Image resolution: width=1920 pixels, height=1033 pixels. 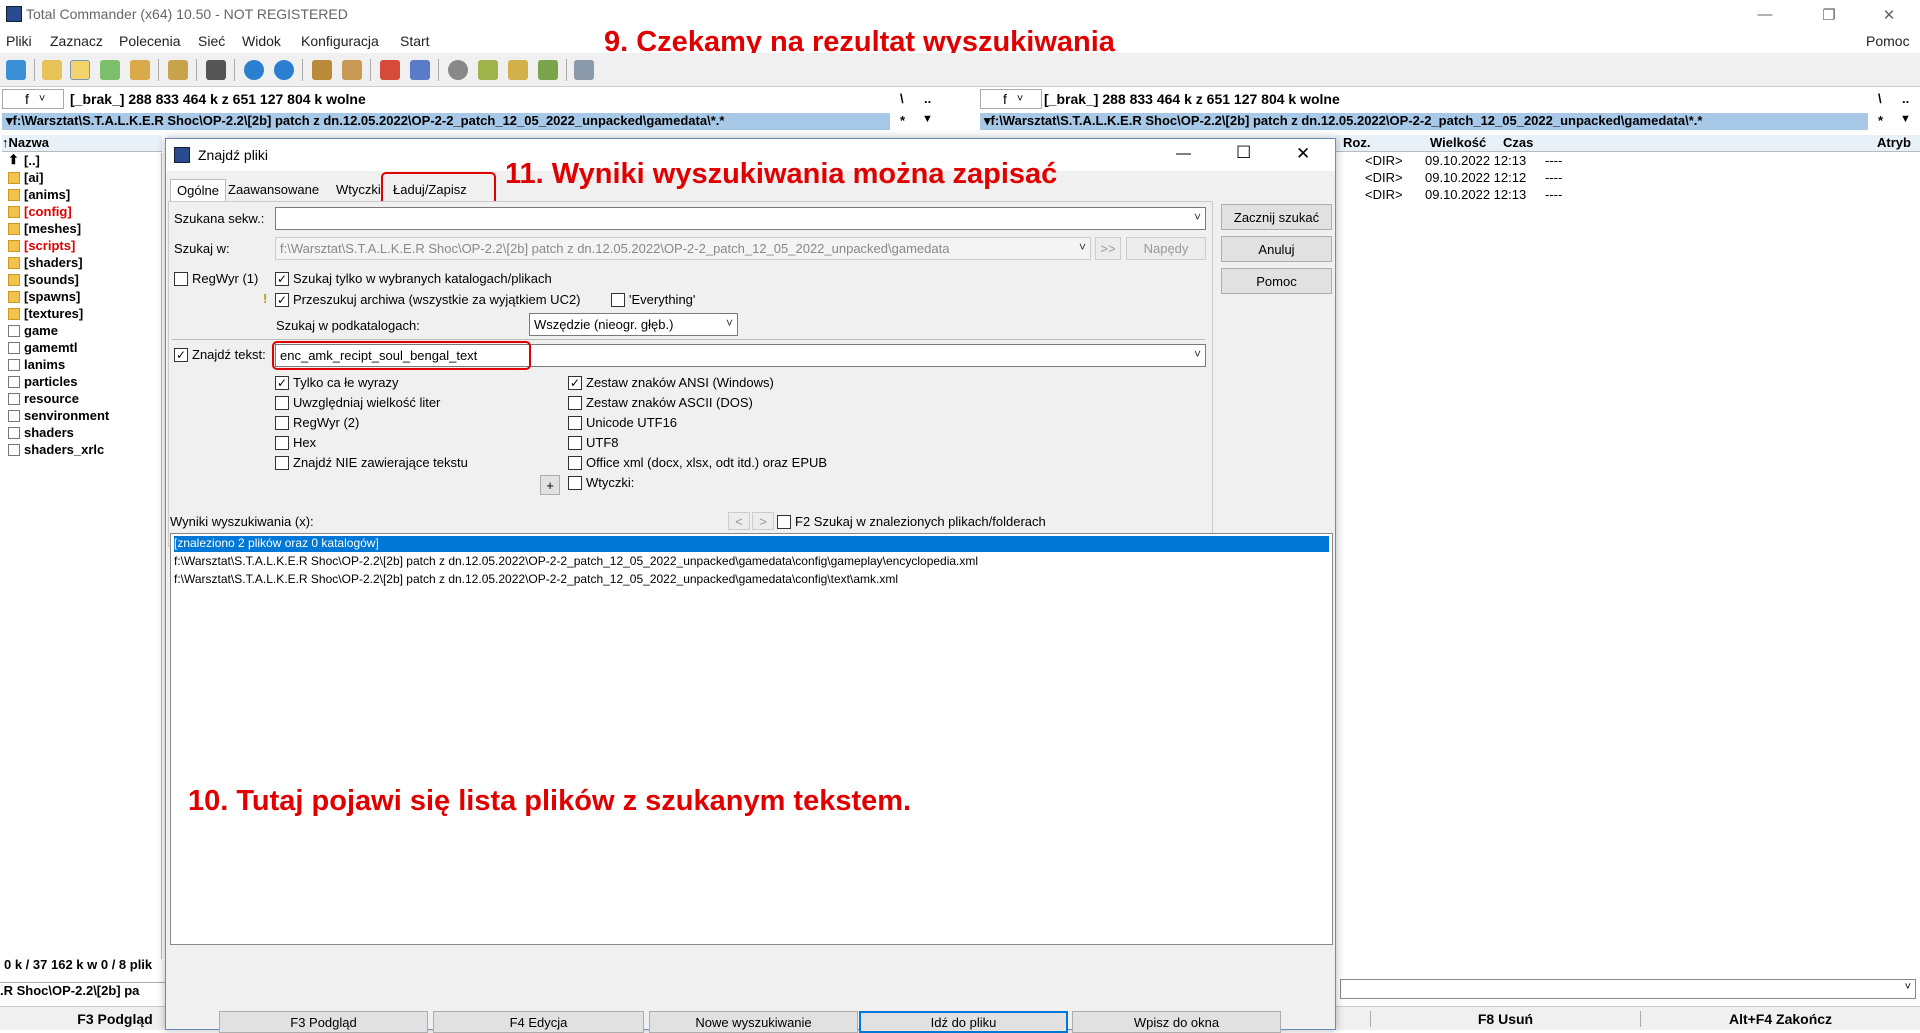 What do you see at coordinates (282, 299) in the screenshot?
I see `archives-checkbox: ✓` at bounding box center [282, 299].